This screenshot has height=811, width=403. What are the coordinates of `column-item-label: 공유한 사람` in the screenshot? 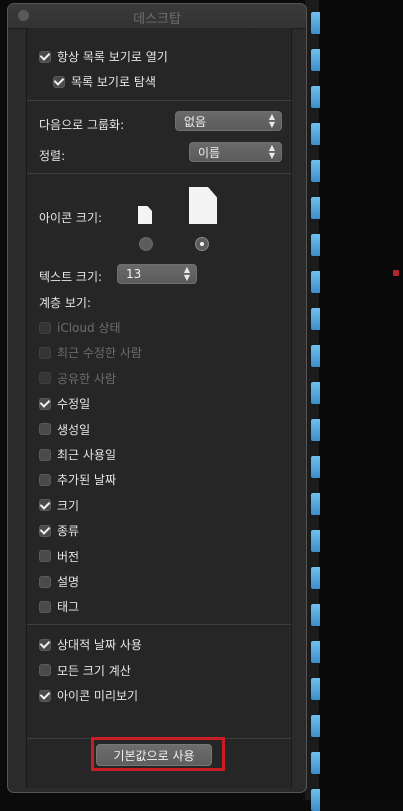 It's located at (87, 378).